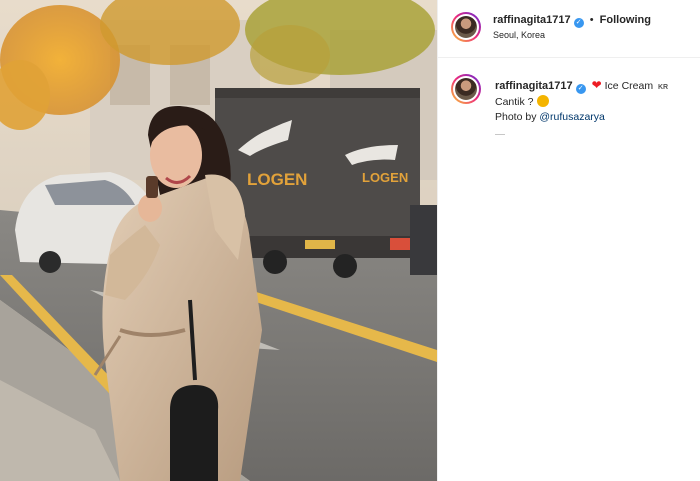  Describe the element at coordinates (663, 87) in the screenshot. I see `flag-kr-icon: KR` at that location.